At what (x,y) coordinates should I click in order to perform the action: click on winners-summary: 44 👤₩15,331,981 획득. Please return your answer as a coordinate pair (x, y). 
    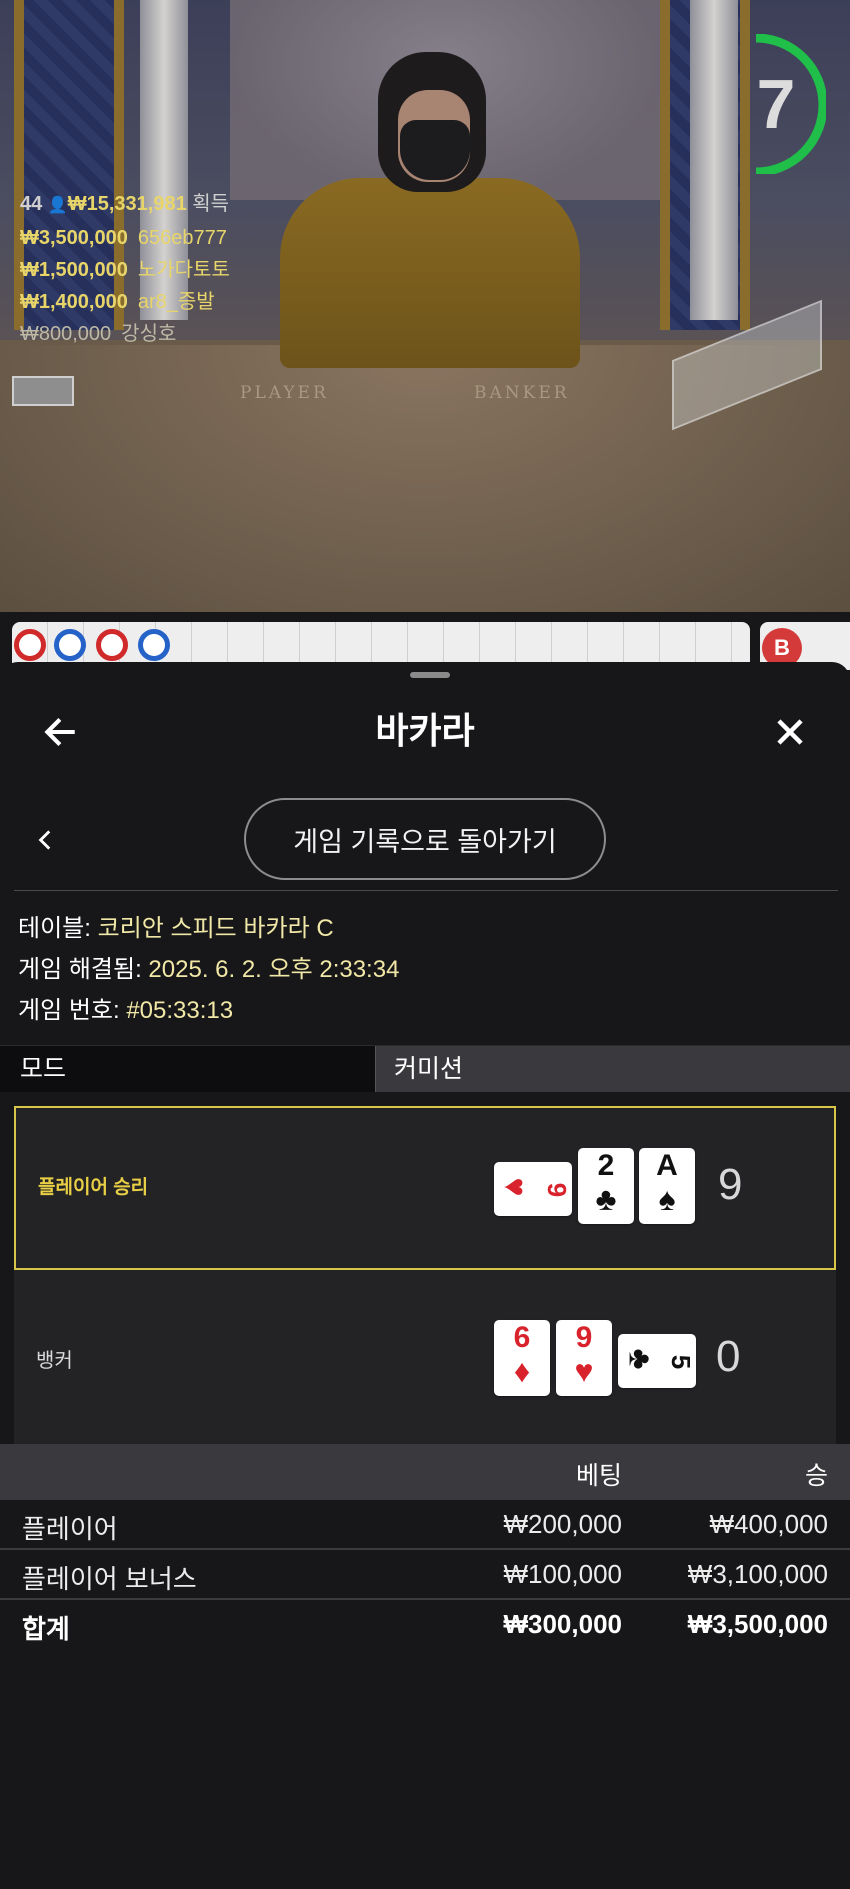
    Looking at the image, I should click on (125, 205).